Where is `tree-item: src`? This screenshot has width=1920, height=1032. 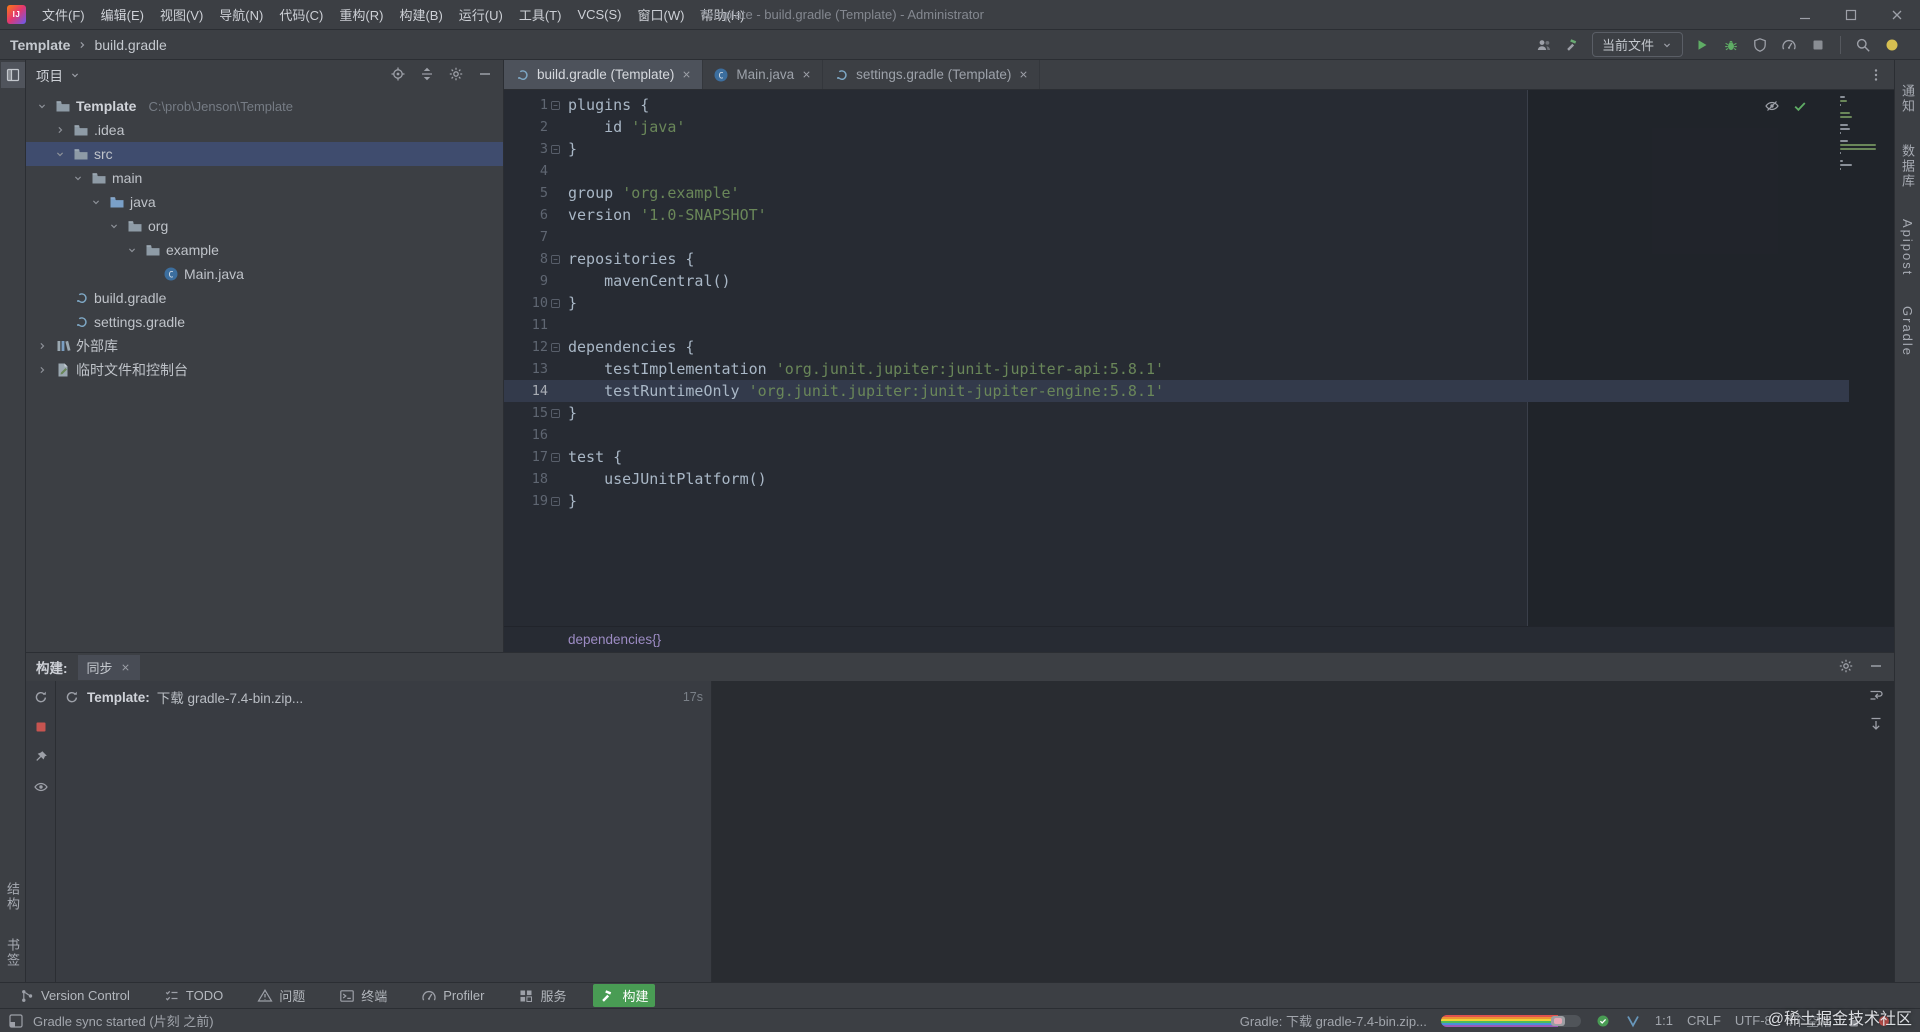 tree-item: src is located at coordinates (264, 154).